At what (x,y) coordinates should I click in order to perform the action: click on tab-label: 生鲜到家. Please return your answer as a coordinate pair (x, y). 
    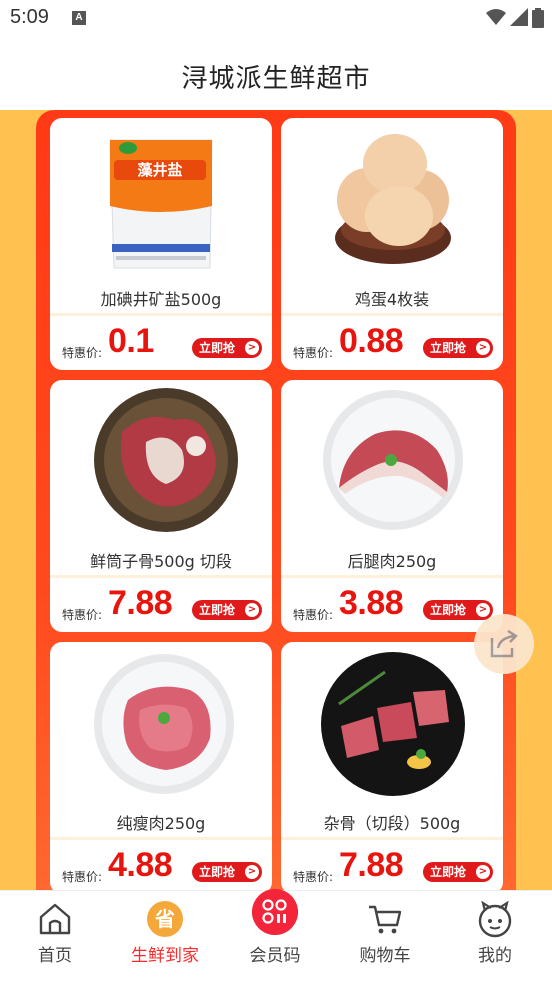
    Looking at the image, I should click on (165, 956).